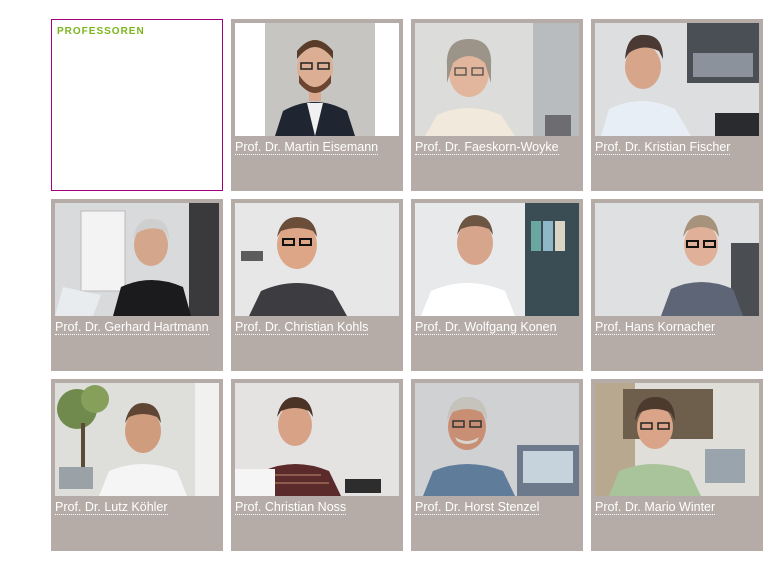 Image resolution: width=768 pixels, height=563 pixels. I want to click on professor-name-link: Prof. Dr. Lutz Köhler, so click(111, 507).